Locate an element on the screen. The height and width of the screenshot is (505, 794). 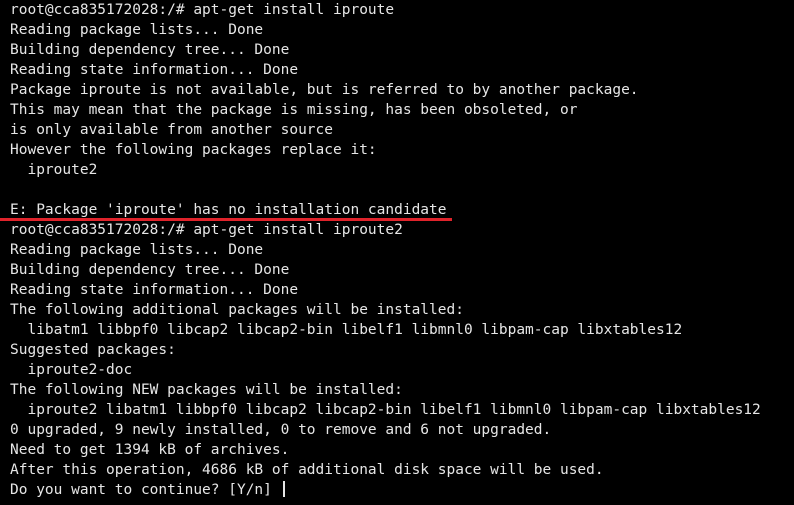
error-underline is located at coordinates (226, 219).